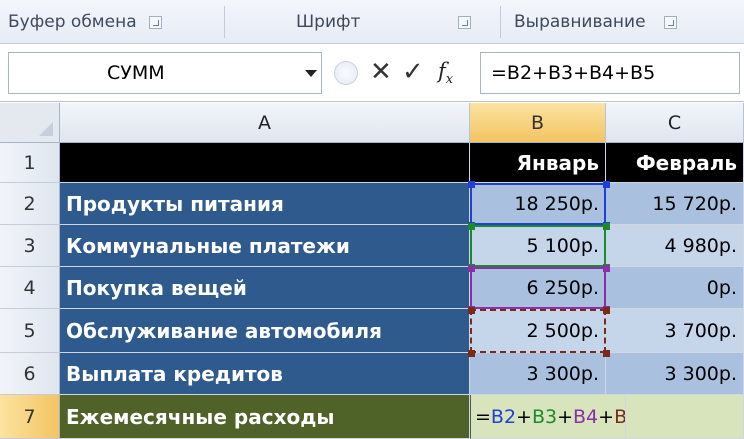 This screenshot has width=744, height=439. Describe the element at coordinates (265, 246) in the screenshot. I see `cell-a3: Коммунальные платежи` at that location.